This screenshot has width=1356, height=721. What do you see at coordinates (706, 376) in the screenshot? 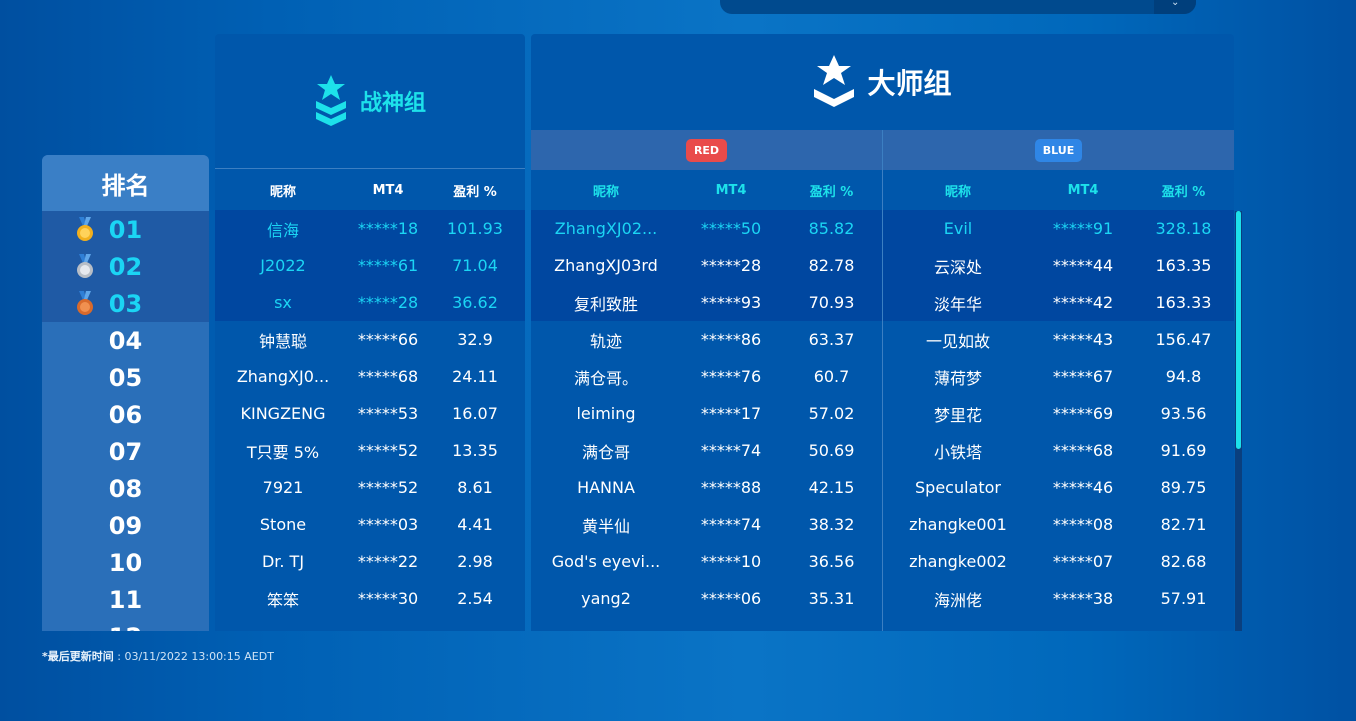
I see `table-row: 满仓哥。 *****76 60.7` at bounding box center [706, 376].